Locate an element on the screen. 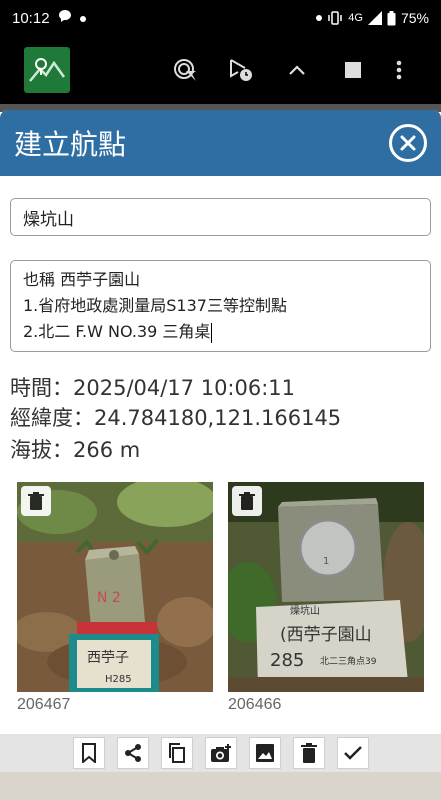  dialog-title: 建立航點 is located at coordinates (70, 144).